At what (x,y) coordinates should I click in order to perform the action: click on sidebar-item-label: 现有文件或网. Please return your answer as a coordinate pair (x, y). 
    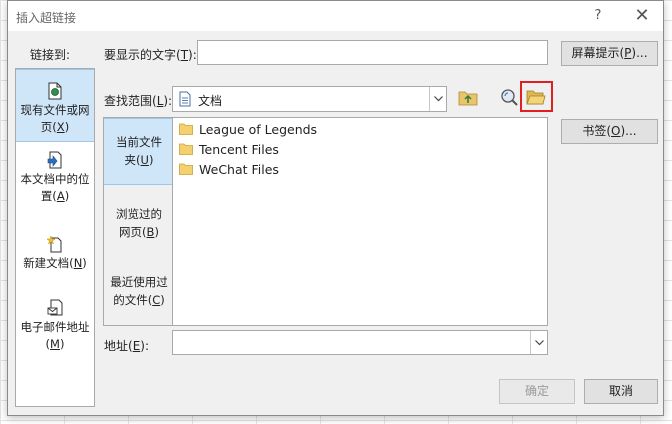
    Looking at the image, I should click on (55, 110).